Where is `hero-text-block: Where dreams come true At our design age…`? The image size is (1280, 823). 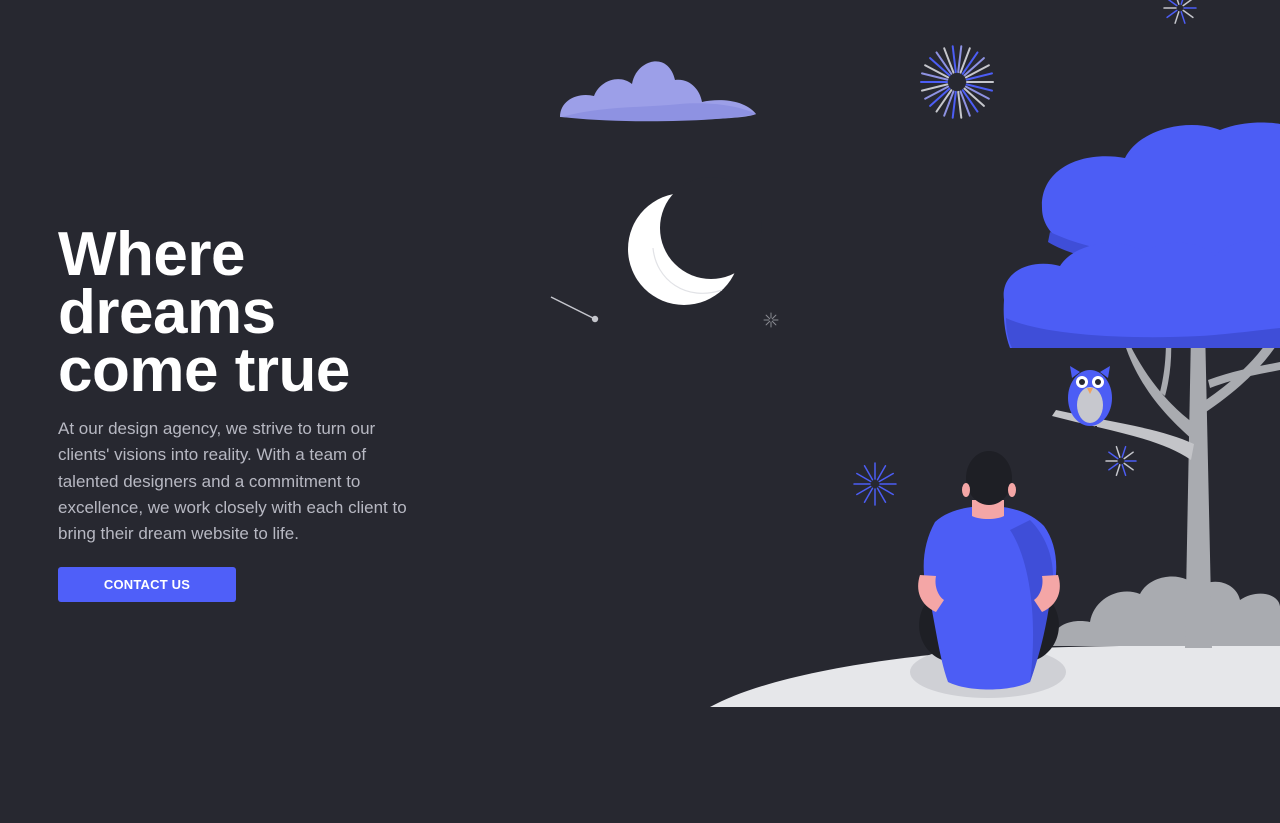
hero-text-block: Where dreams come true At our design age… is located at coordinates (243, 411).